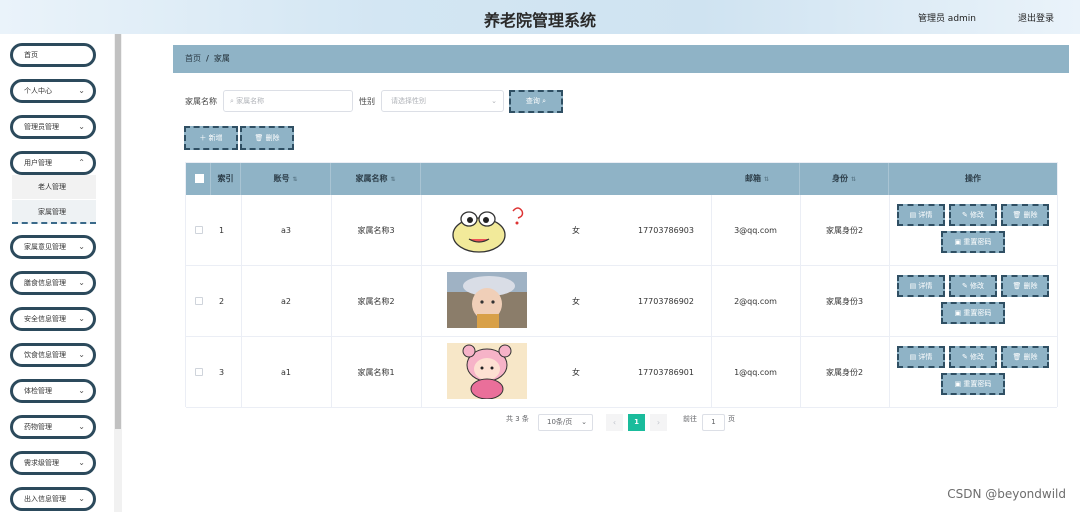 This screenshot has height=512, width=1080. I want to click on cell-identity: 家属身份3, so click(844, 301).